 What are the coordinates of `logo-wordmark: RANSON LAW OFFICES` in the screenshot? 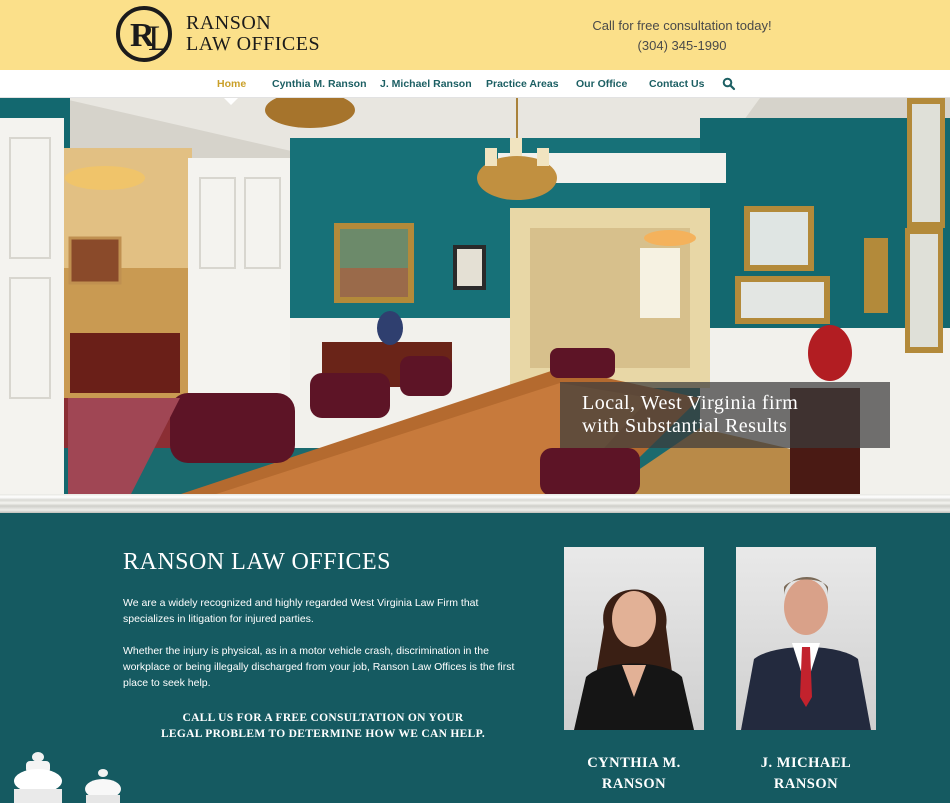 It's located at (253, 34).